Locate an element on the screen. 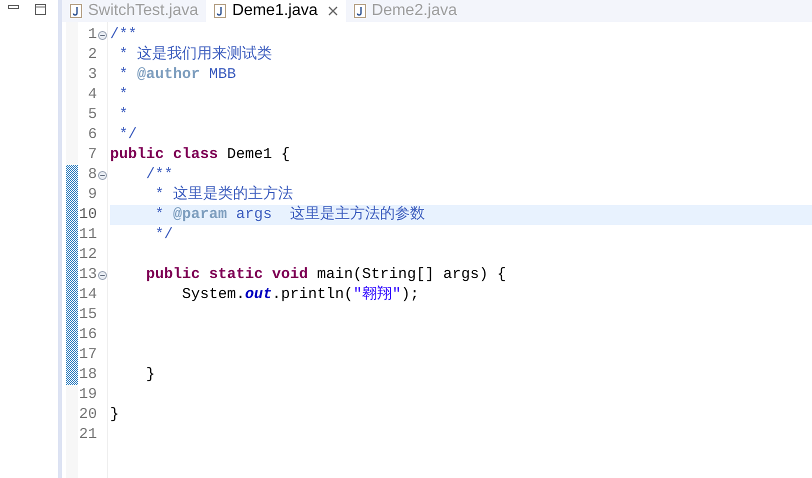 This screenshot has width=812, height=478. editor-tab: SwitchTest.java is located at coordinates (134, 11).